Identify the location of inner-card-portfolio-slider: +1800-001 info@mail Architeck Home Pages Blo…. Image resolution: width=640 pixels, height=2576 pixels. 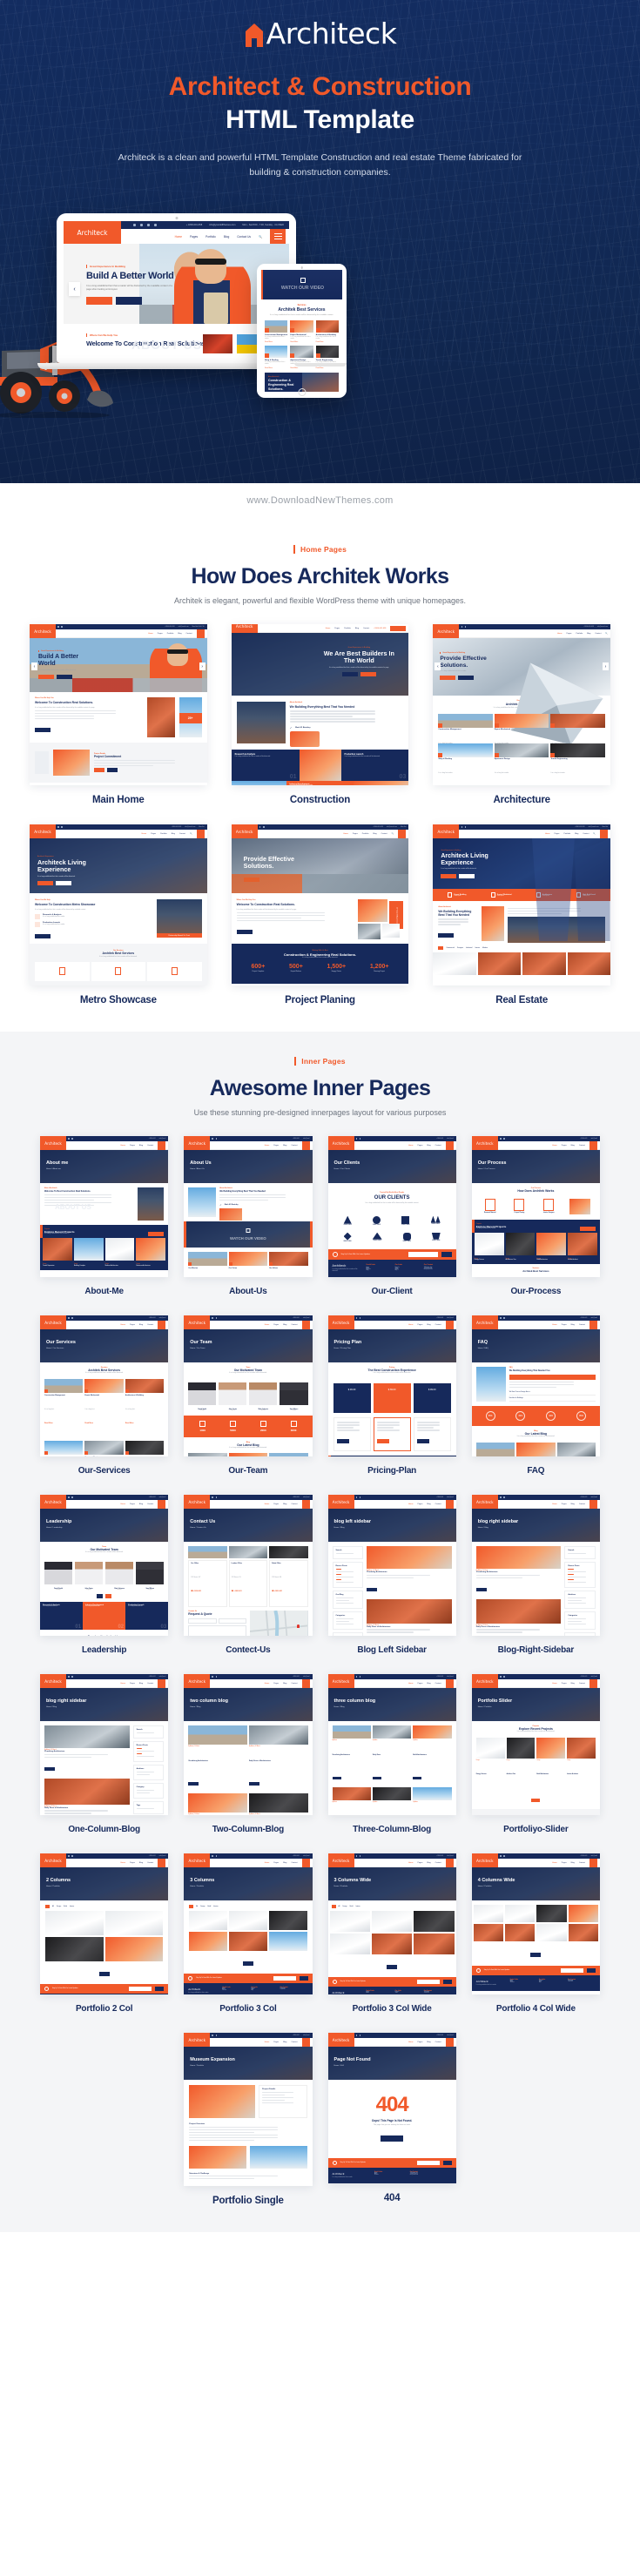
(535, 1754).